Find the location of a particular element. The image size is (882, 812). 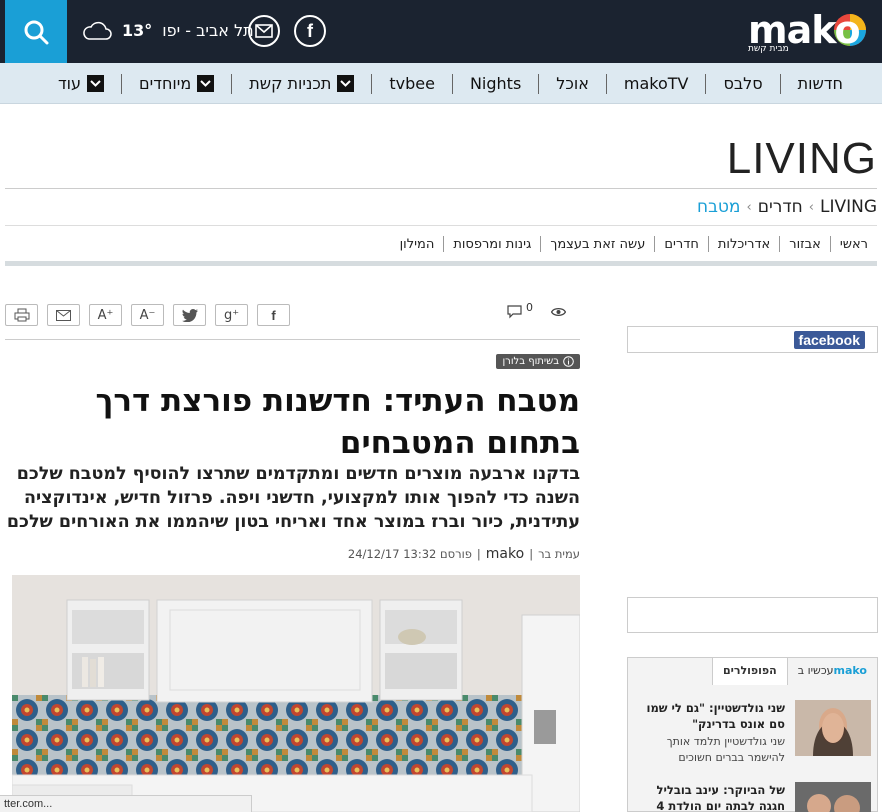

weather-widget: 13° תל אביב - יפו is located at coordinates (168, 30).